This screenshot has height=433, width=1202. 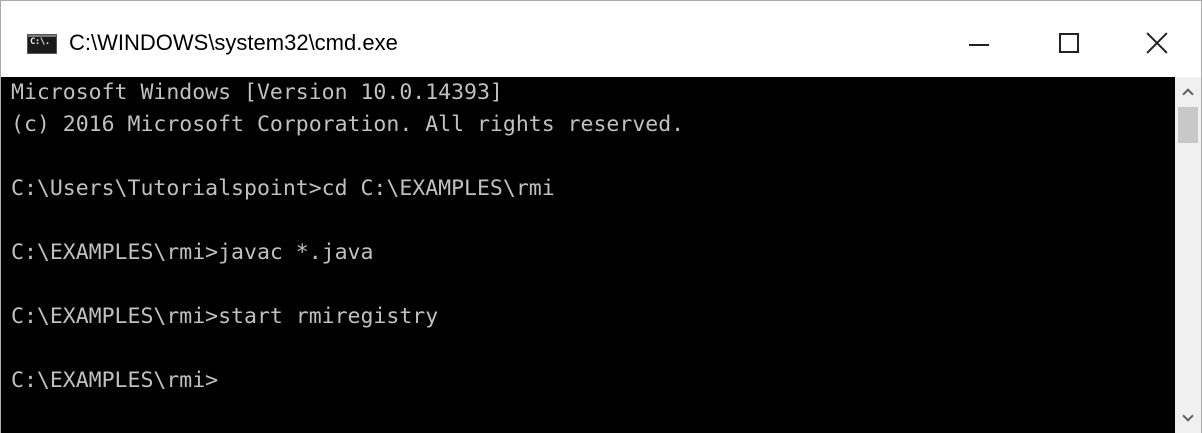 What do you see at coordinates (192, 252) in the screenshot?
I see `console-line: C:\EXAMPLES\rmi>javac *.java` at bounding box center [192, 252].